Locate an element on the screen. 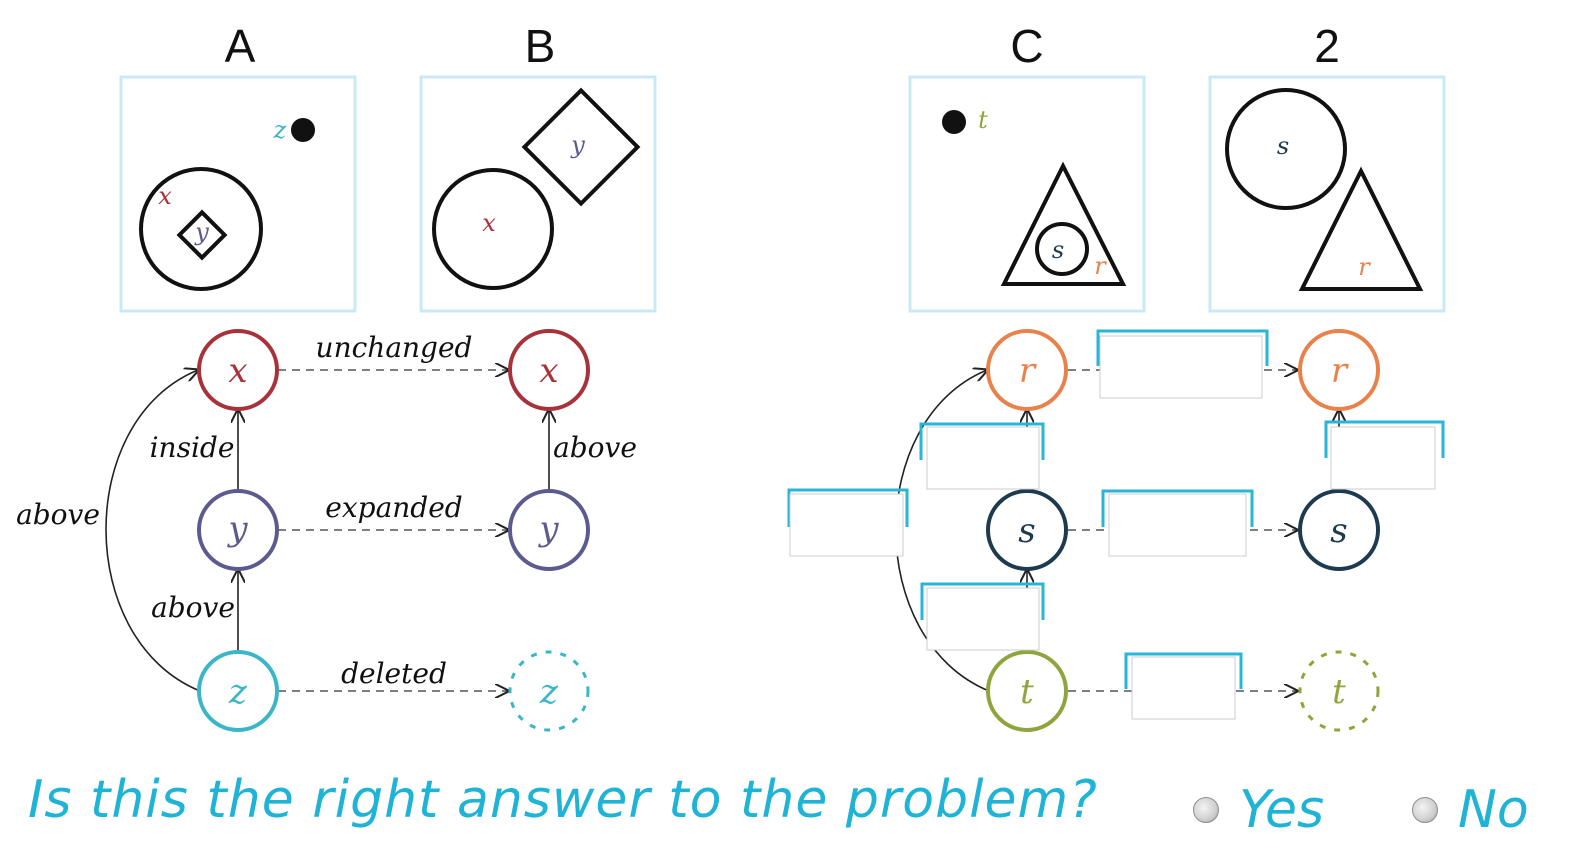  edge-label-inside: inside is located at coordinates (192, 447).